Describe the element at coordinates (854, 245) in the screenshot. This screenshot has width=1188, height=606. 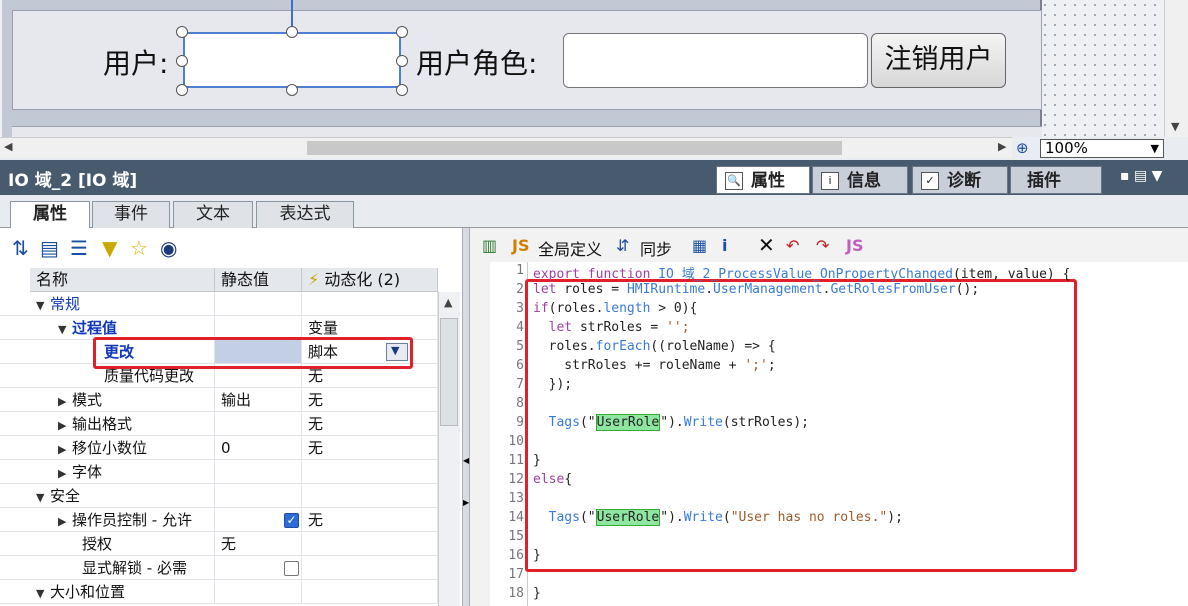
I see `convert-js-icon: JS` at that location.